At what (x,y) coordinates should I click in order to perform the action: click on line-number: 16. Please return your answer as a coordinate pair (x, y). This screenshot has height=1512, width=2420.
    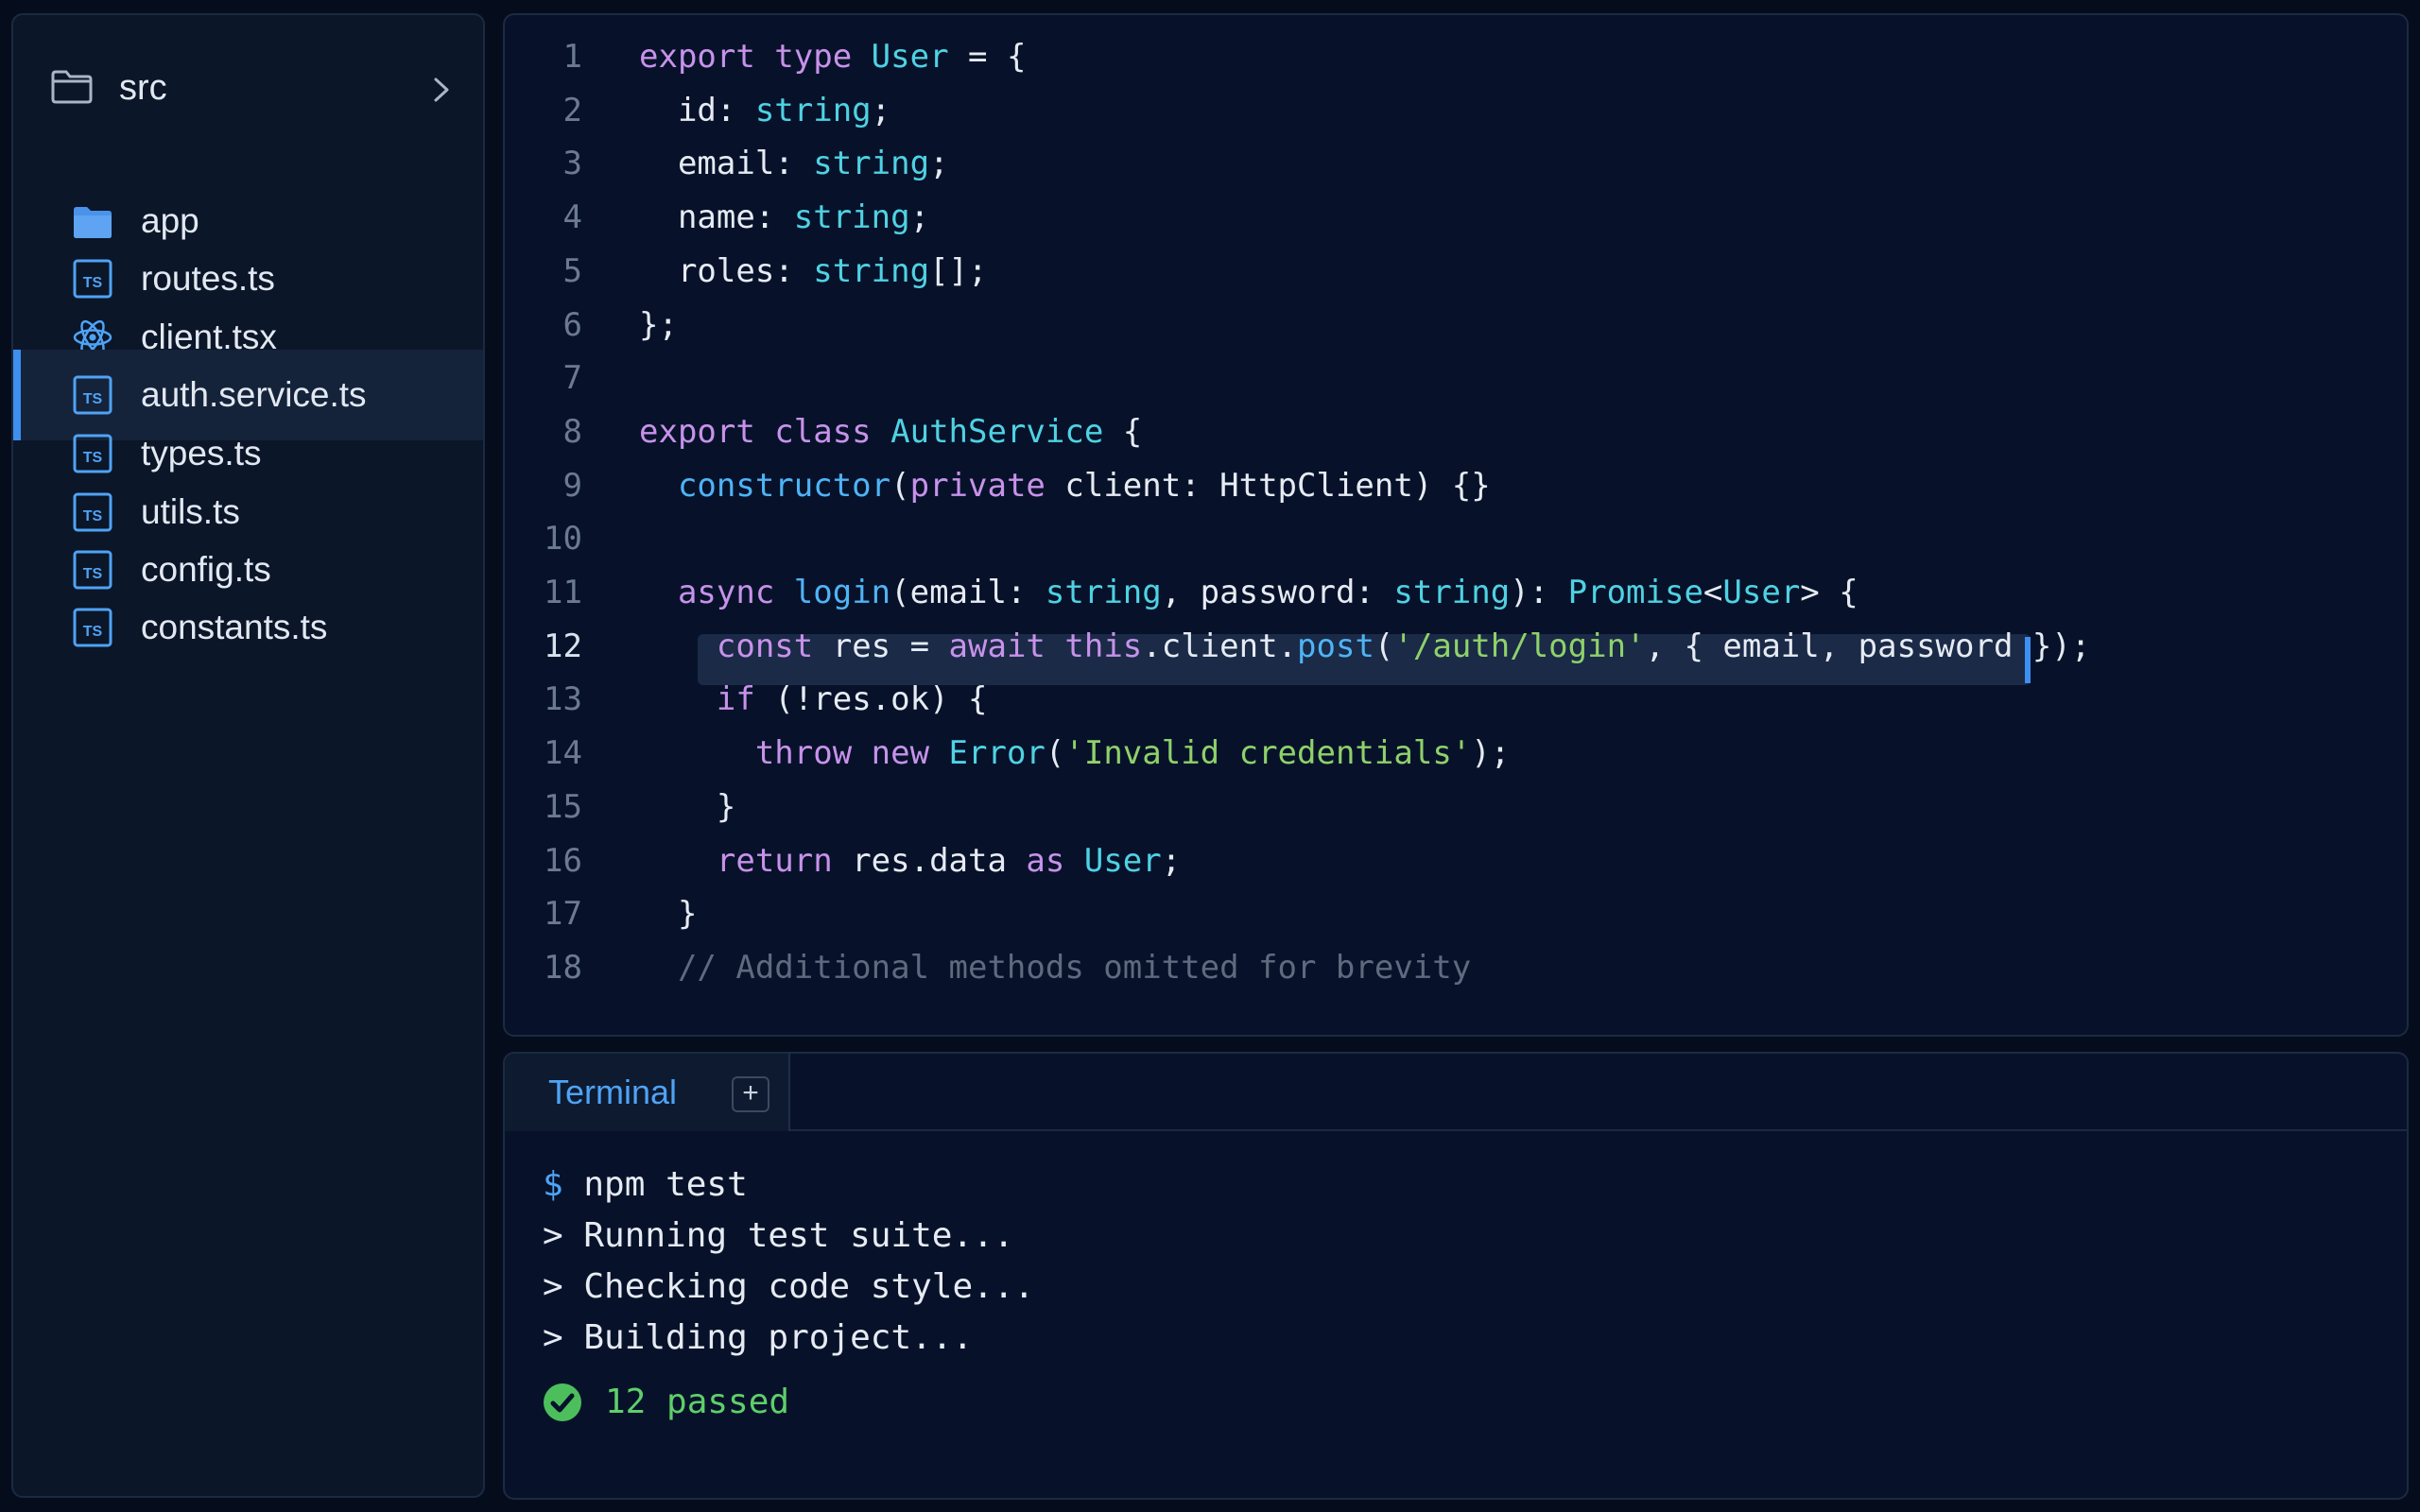
    Looking at the image, I should click on (563, 860).